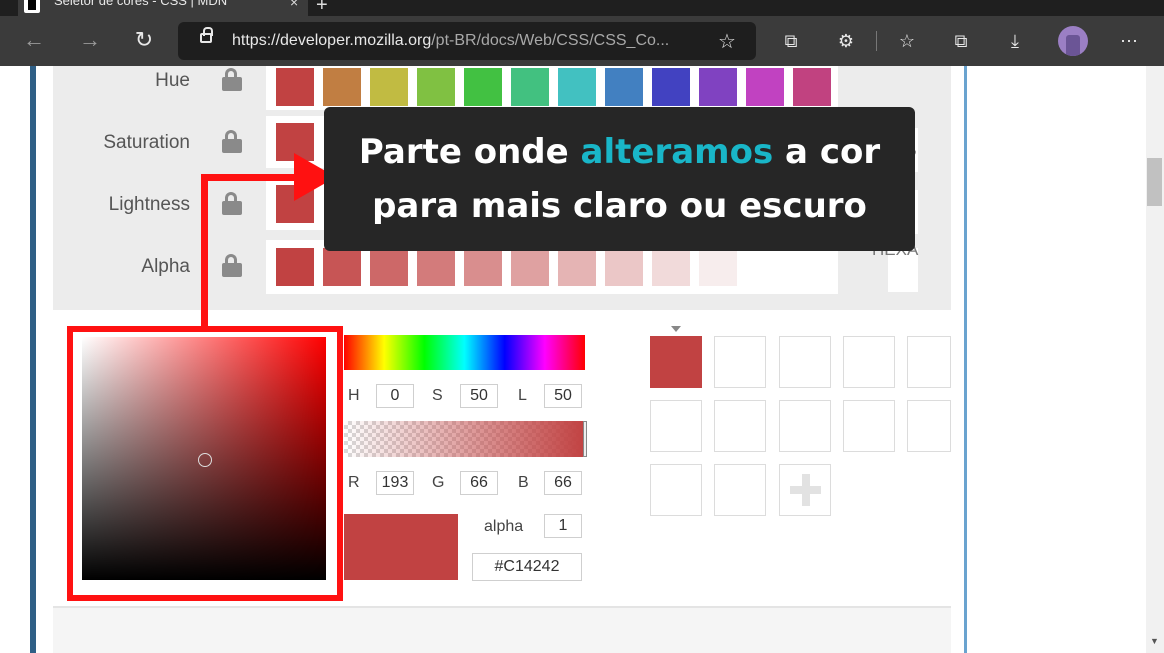 The width and height of the screenshot is (1164, 653). What do you see at coordinates (585, 439) in the screenshot?
I see `alpha-slider-handle` at bounding box center [585, 439].